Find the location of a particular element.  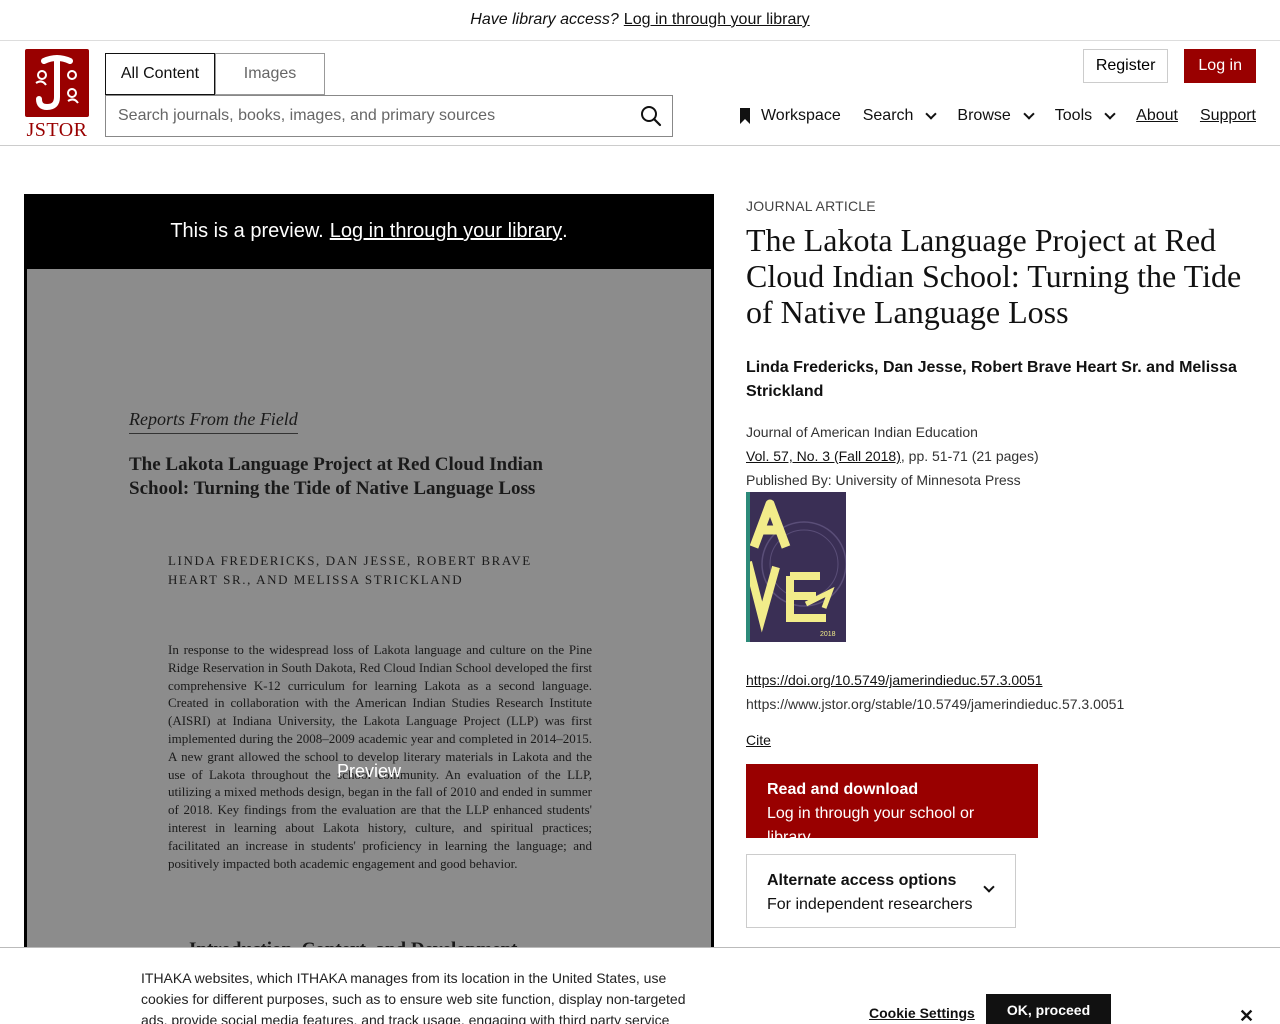

page-kicker: Reports From the Field is located at coordinates (213, 421).